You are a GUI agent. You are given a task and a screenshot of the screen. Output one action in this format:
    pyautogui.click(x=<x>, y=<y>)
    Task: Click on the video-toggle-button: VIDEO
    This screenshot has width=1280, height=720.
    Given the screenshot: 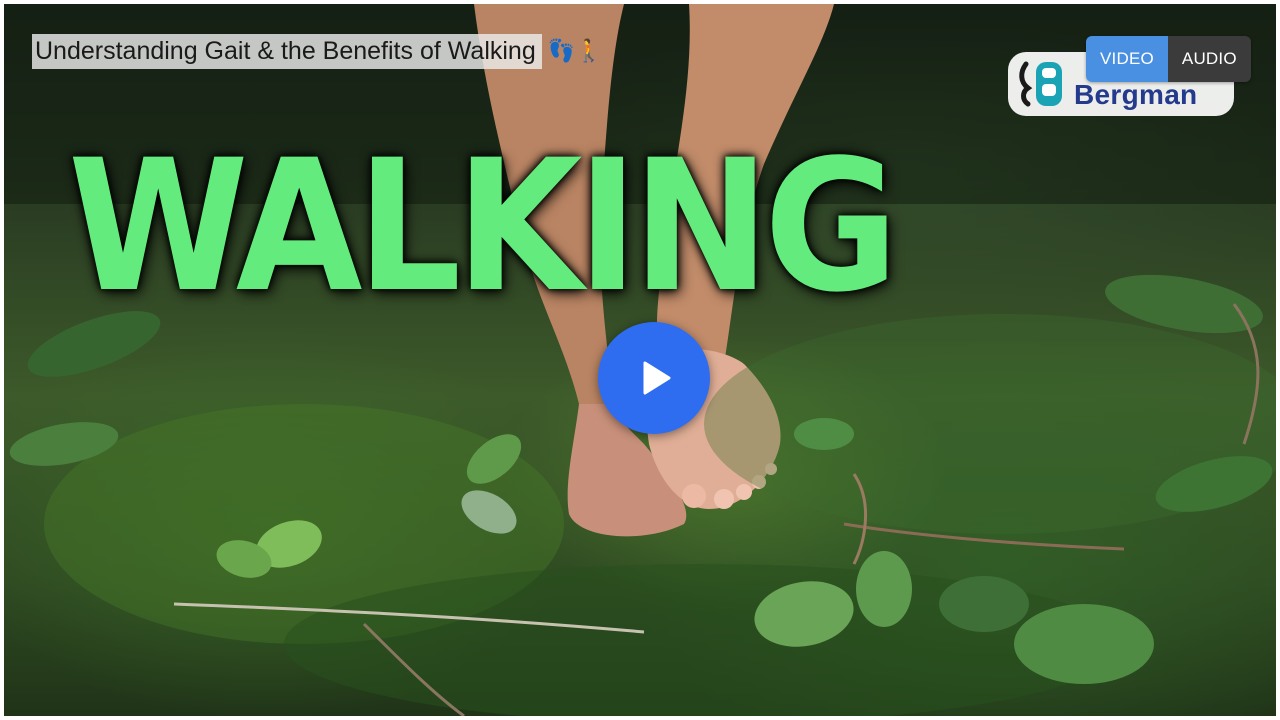 What is the action you would take?
    pyautogui.click(x=1127, y=59)
    